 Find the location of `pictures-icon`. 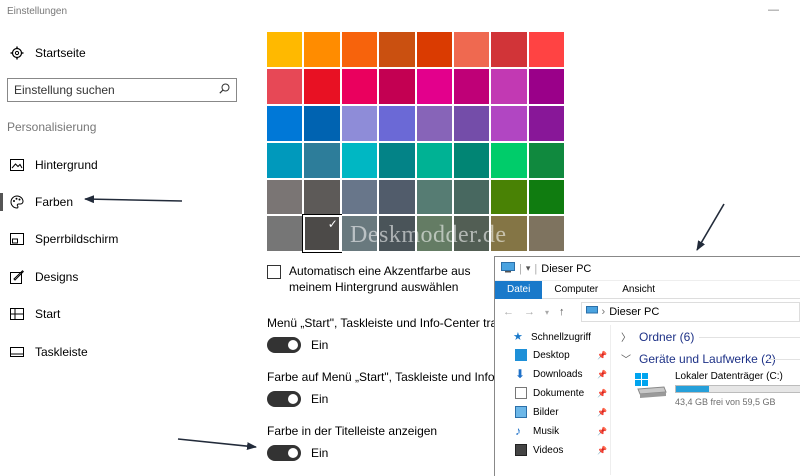

pictures-icon is located at coordinates (521, 412).